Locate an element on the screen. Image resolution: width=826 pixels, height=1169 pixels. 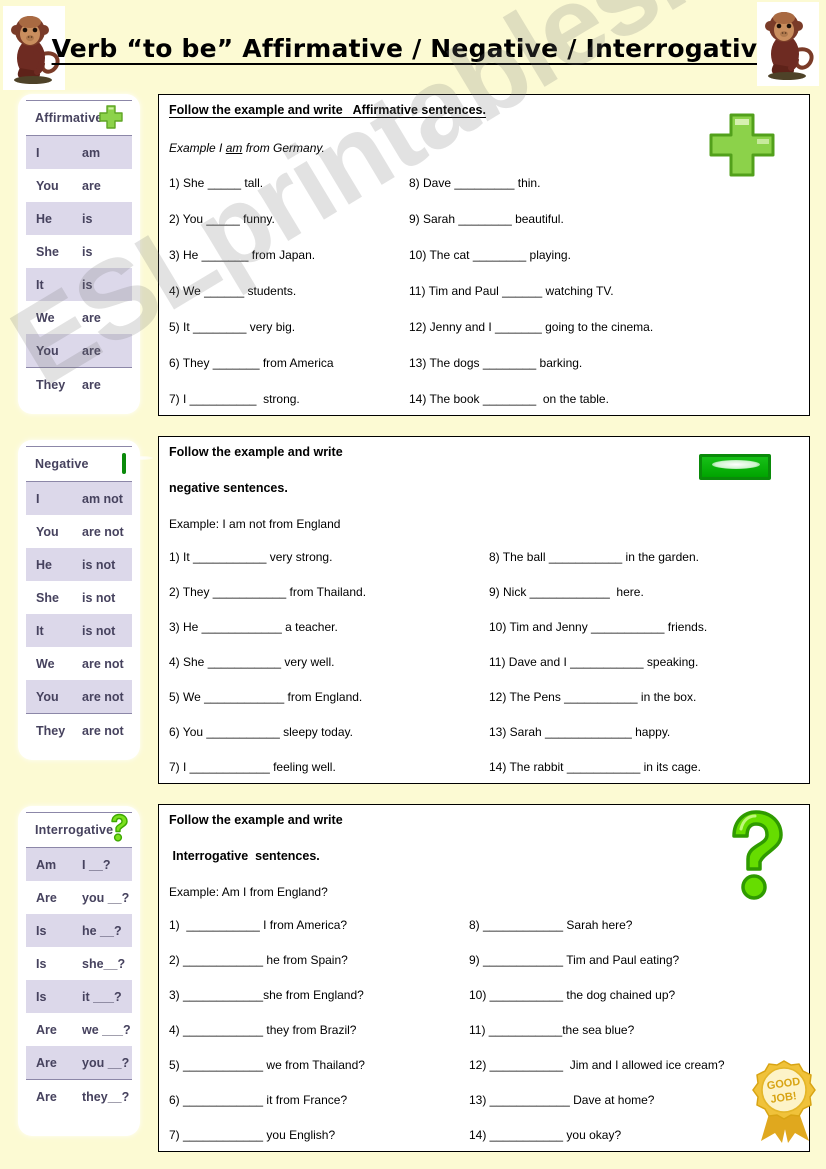
example-prefix: Example I is located at coordinates (197, 148).